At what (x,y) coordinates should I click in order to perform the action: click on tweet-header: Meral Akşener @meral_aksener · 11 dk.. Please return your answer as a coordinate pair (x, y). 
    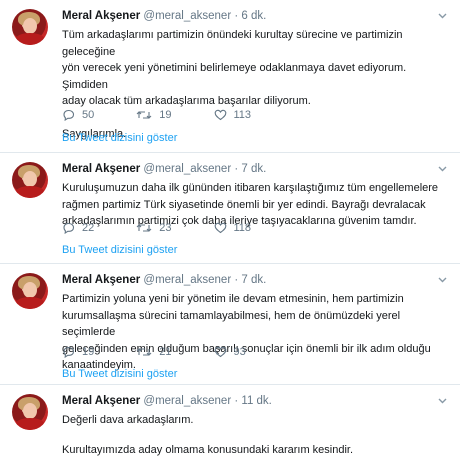
    Looking at the image, I should click on (167, 401).